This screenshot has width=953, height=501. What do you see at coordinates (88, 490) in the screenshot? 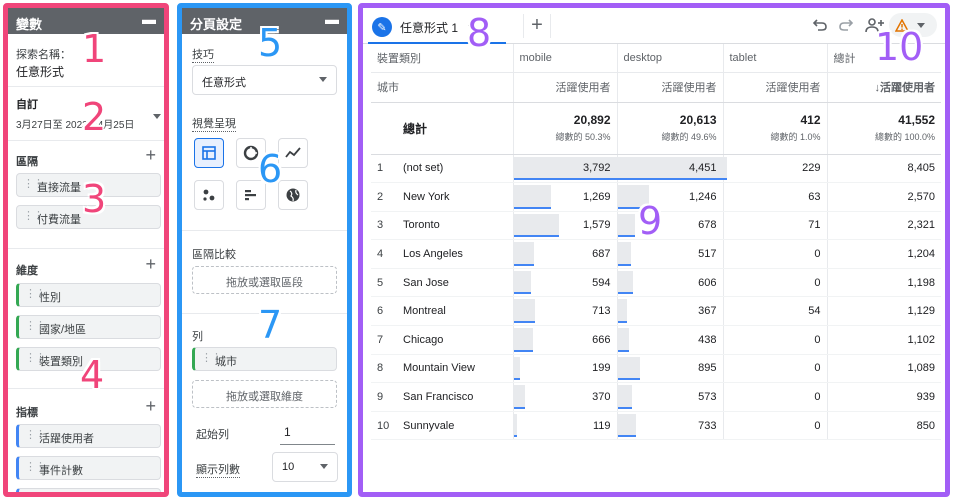
I see `metric-chip` at bounding box center [88, 490].